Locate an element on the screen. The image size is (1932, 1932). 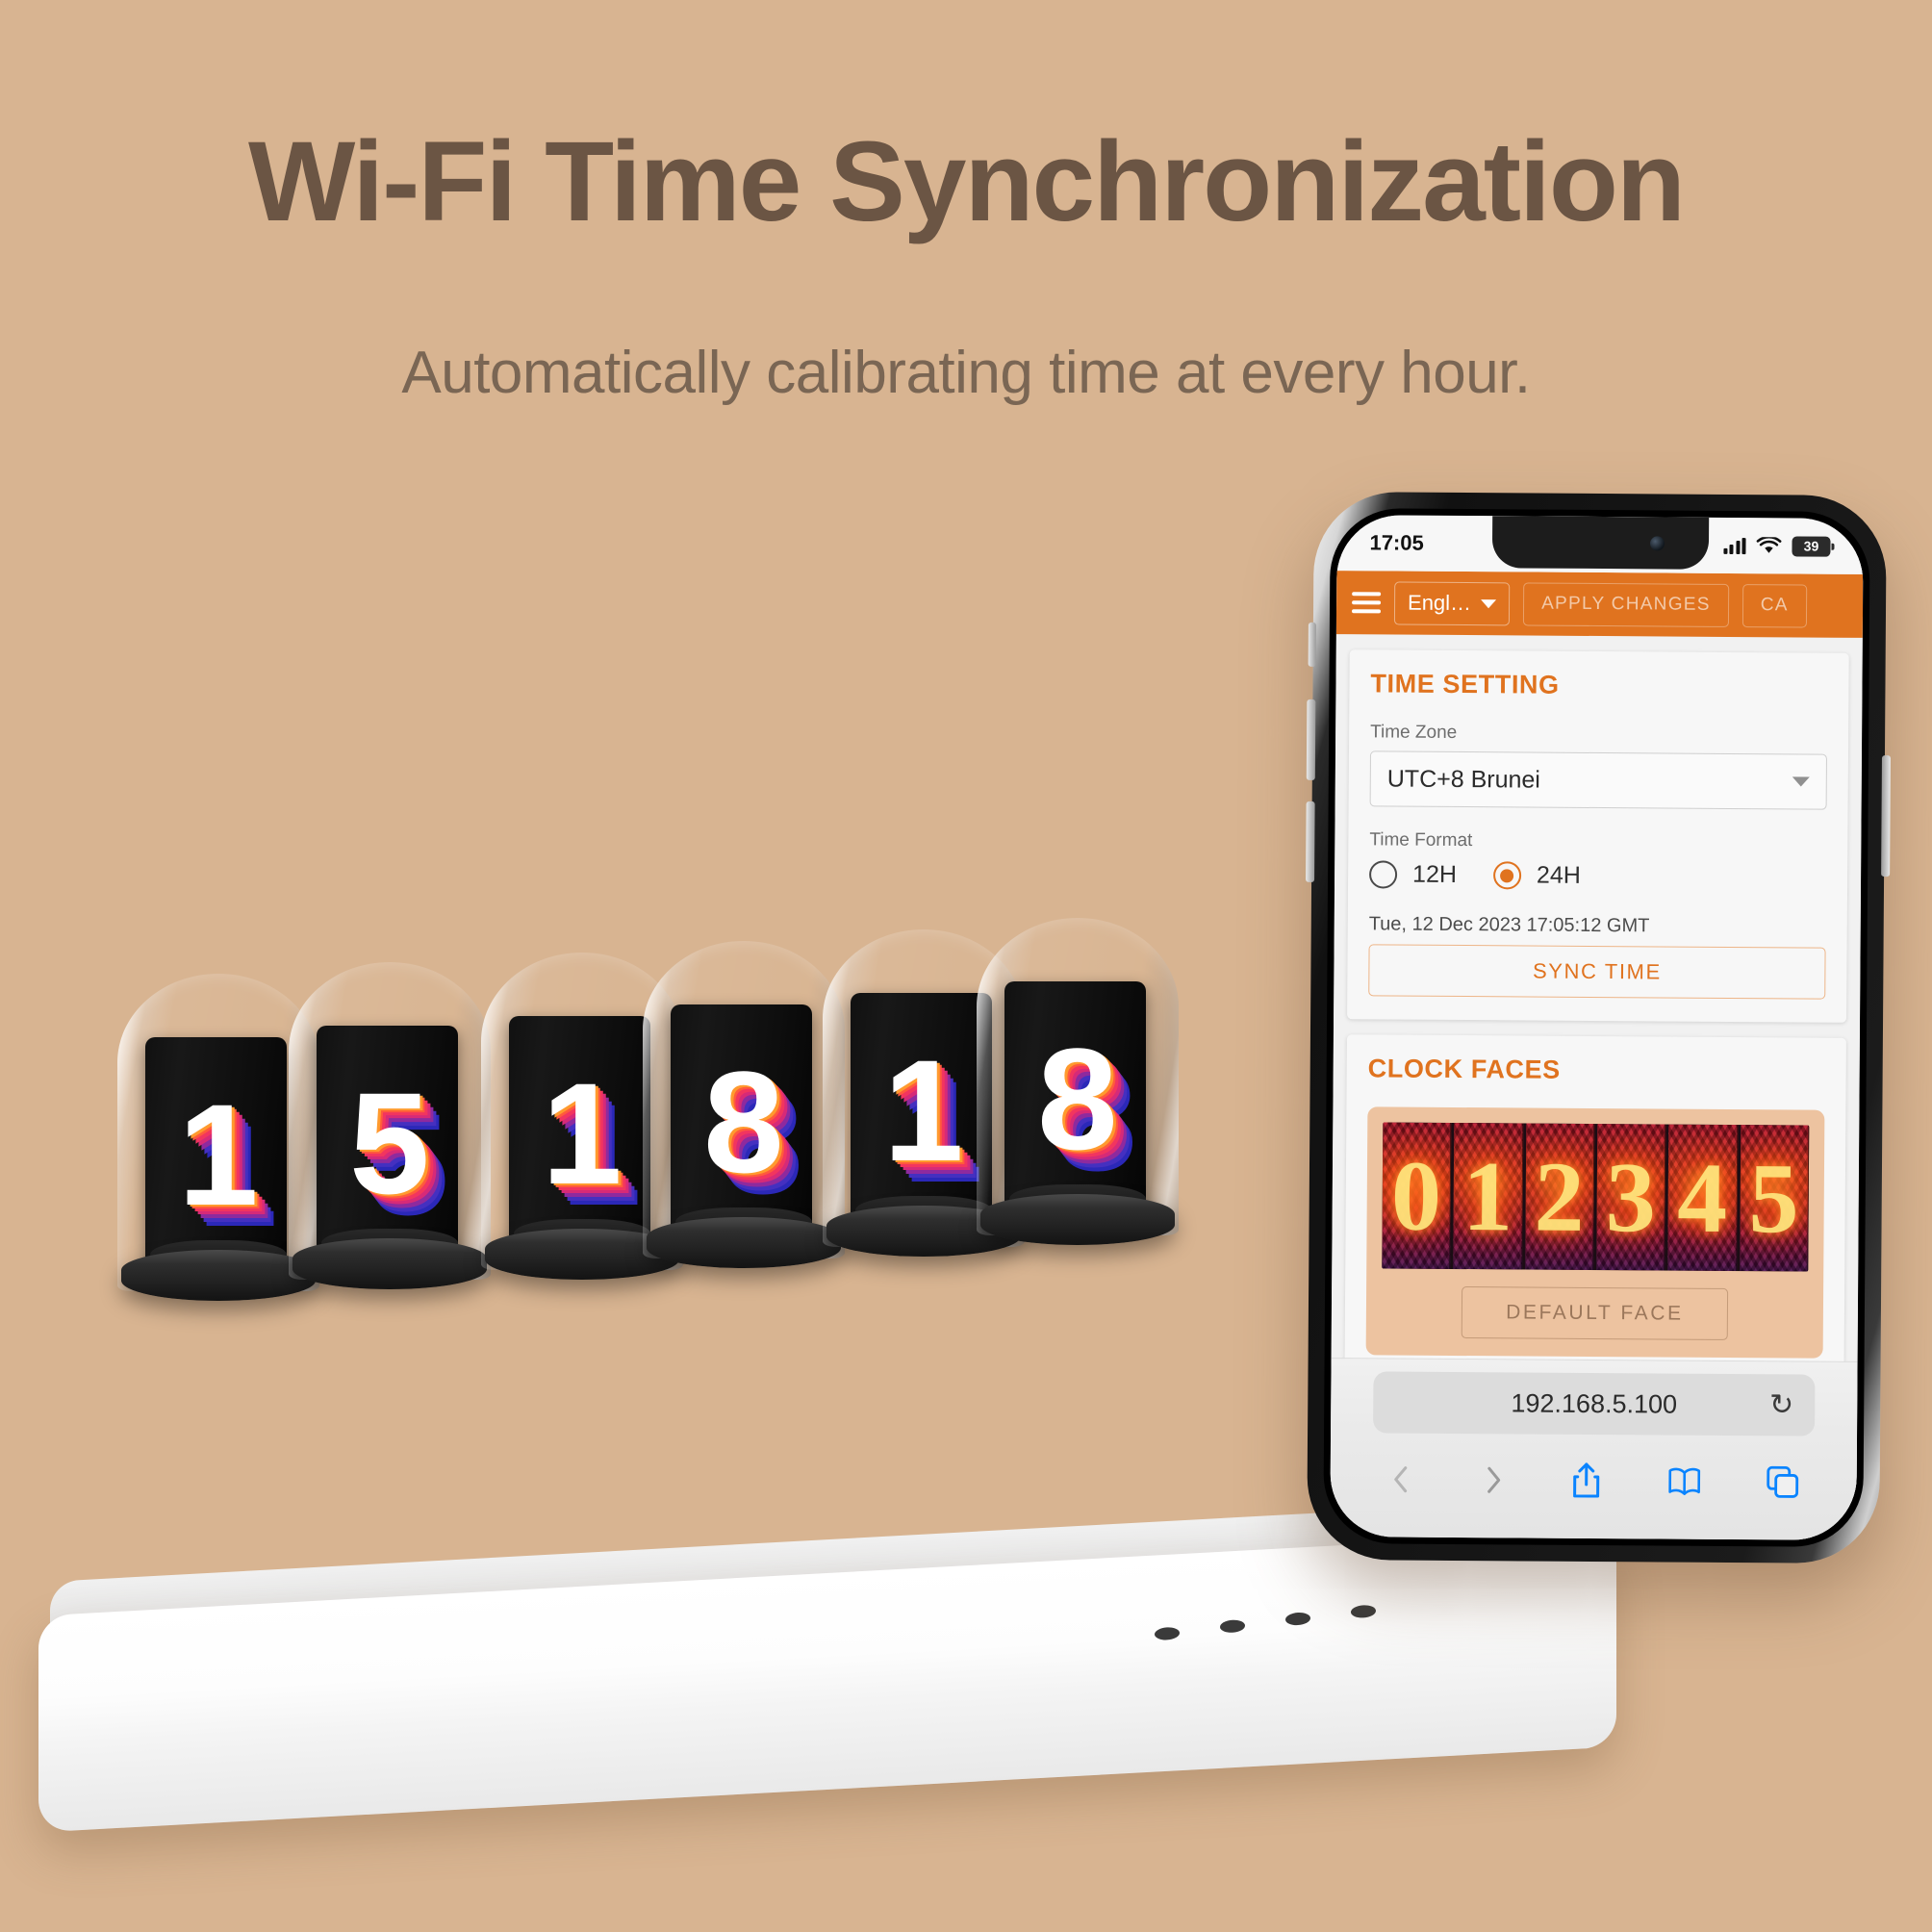
clock-faces-card: CLOCK FACES 0 1 2 3 4 5 DEFAULT FACE is located at coordinates (1595, 1208).